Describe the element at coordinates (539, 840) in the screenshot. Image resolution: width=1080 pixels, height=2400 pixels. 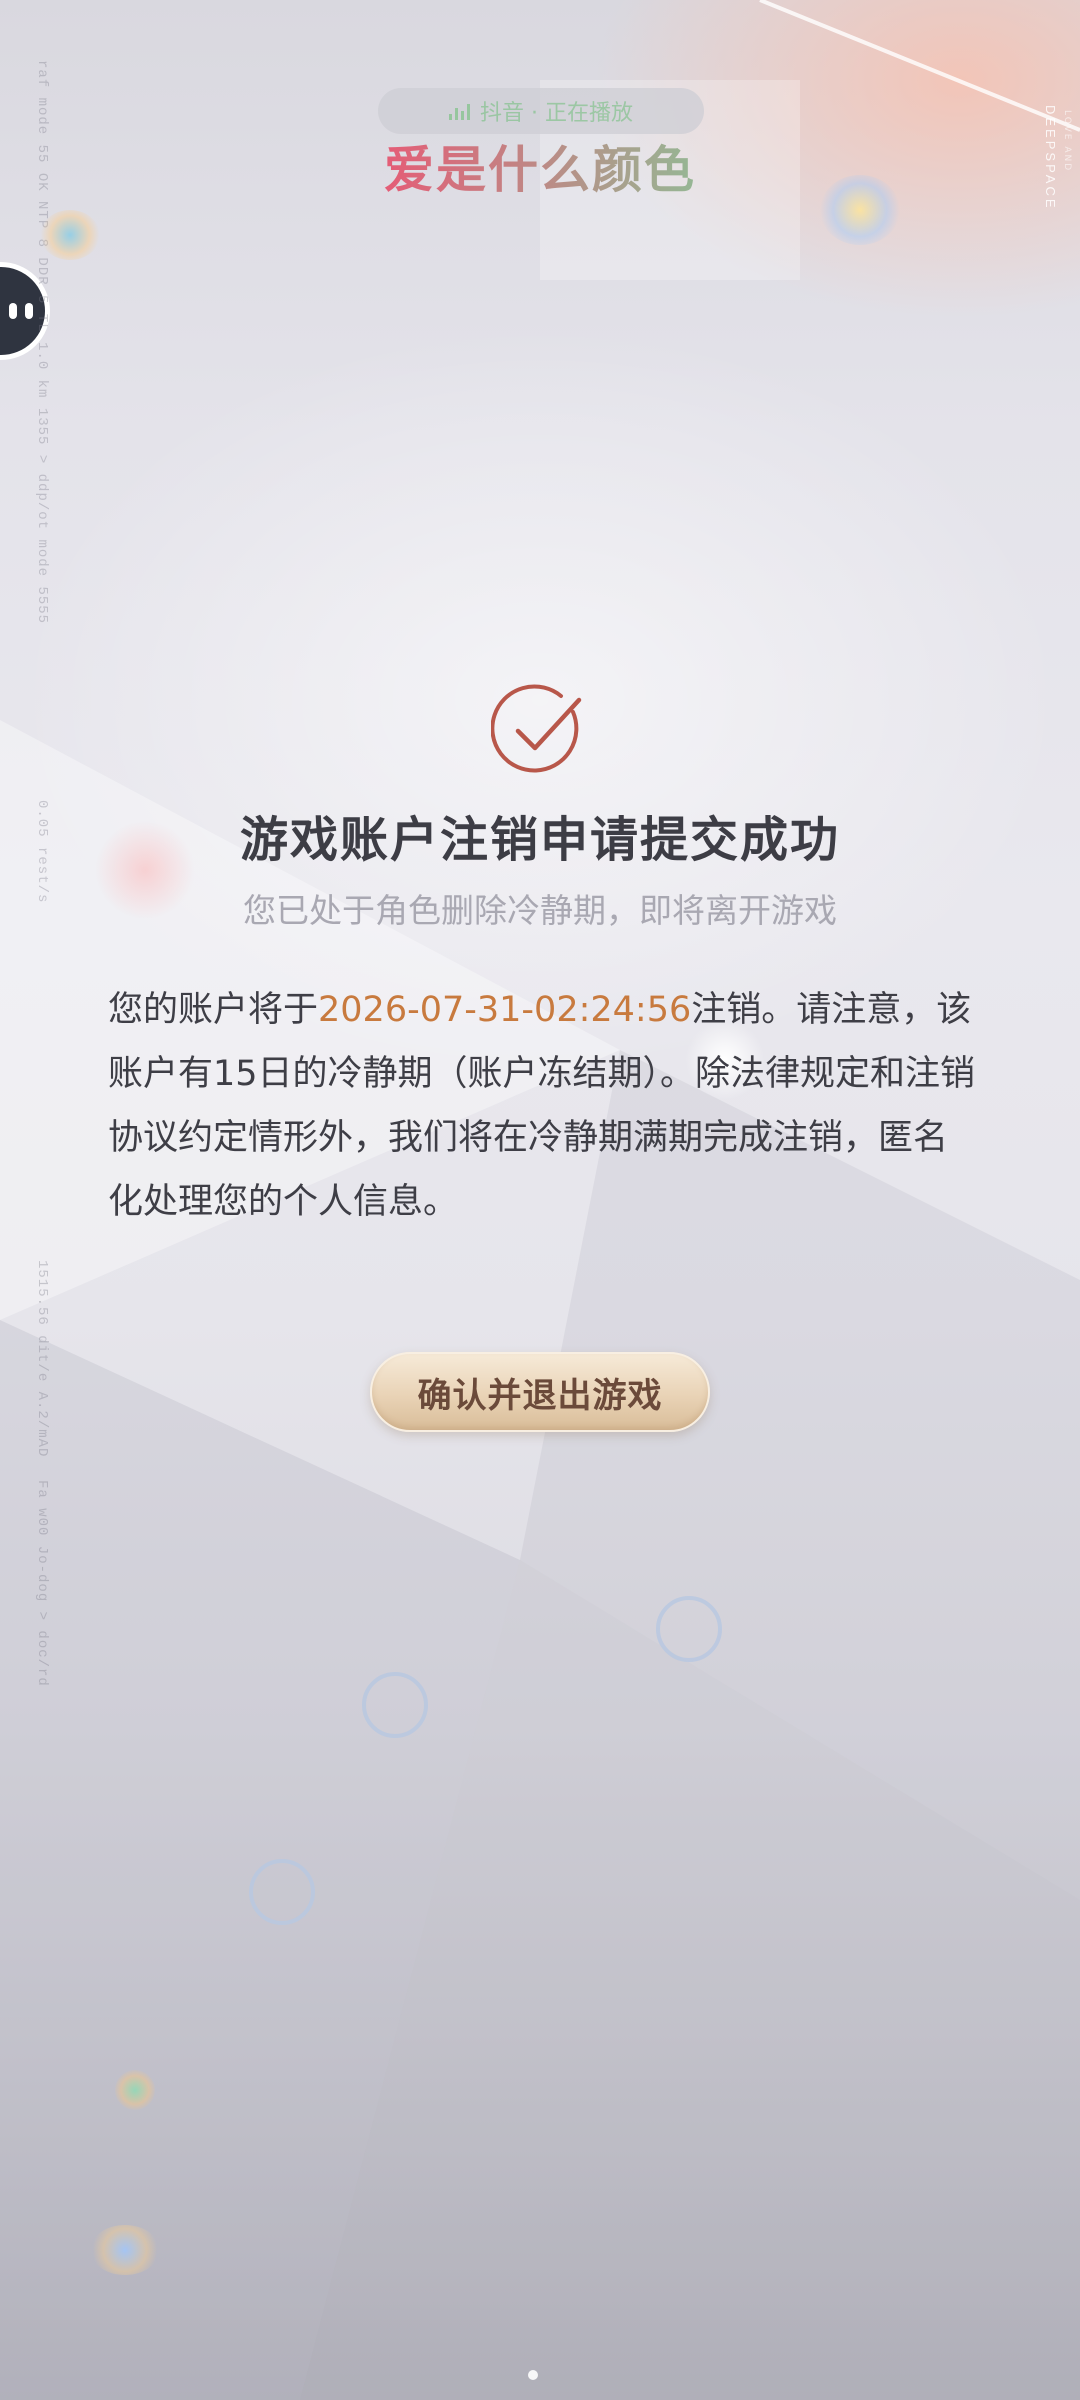
I see `page-title: 游戏账户注销申请提交成功` at that location.